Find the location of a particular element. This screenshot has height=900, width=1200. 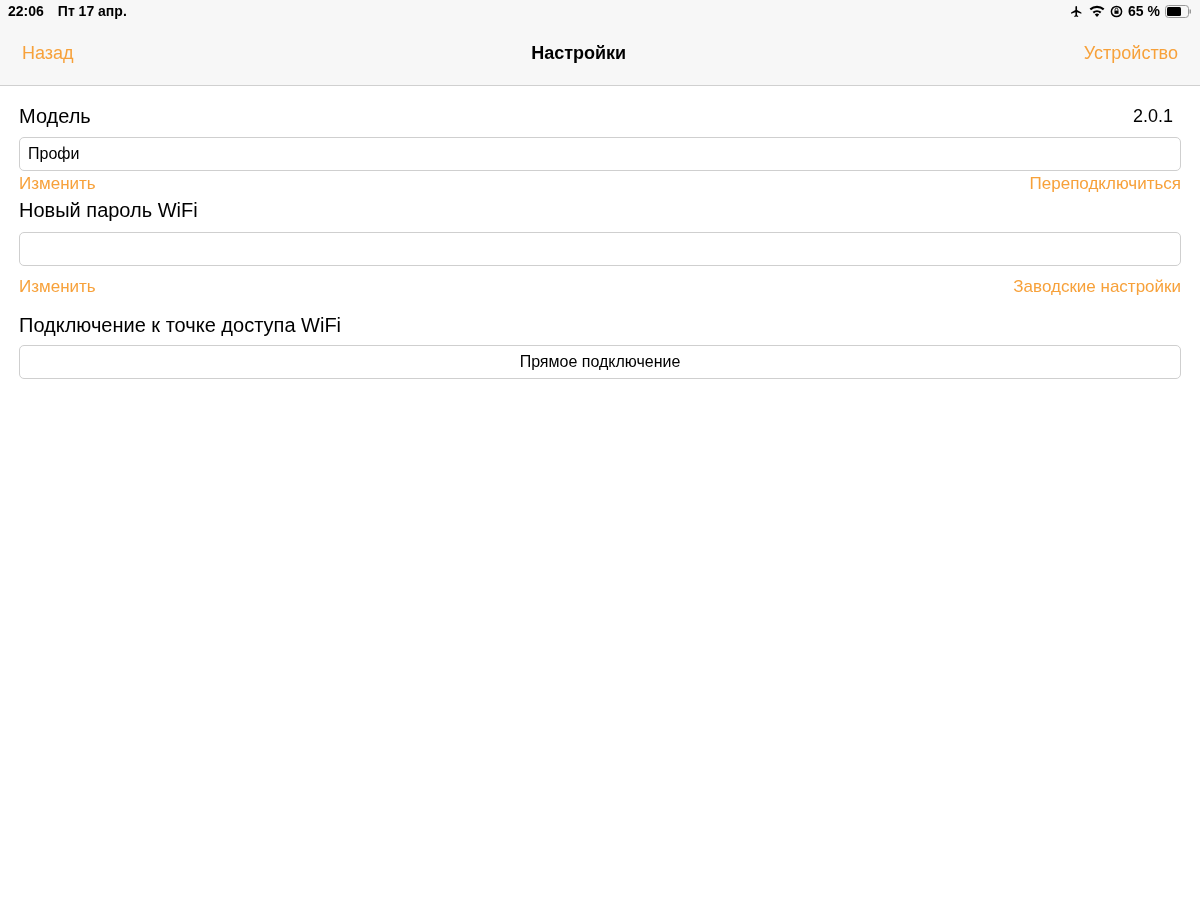

field-label: Подключение к точке доступа WiFi is located at coordinates (180, 325).